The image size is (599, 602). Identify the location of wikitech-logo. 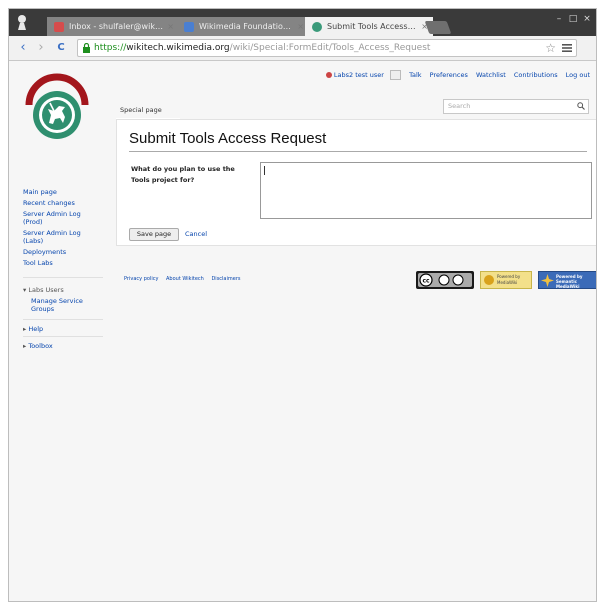
(57, 108).